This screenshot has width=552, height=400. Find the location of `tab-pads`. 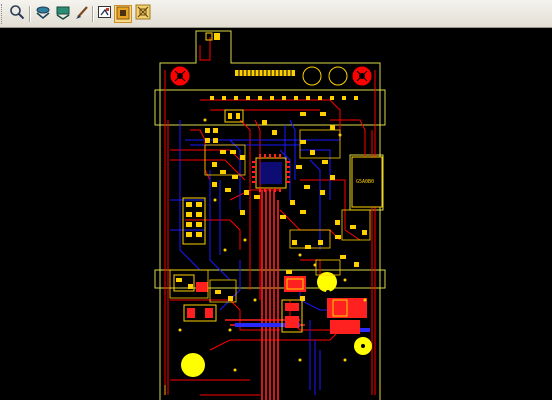

tab-pads is located at coordinates (212, 36).